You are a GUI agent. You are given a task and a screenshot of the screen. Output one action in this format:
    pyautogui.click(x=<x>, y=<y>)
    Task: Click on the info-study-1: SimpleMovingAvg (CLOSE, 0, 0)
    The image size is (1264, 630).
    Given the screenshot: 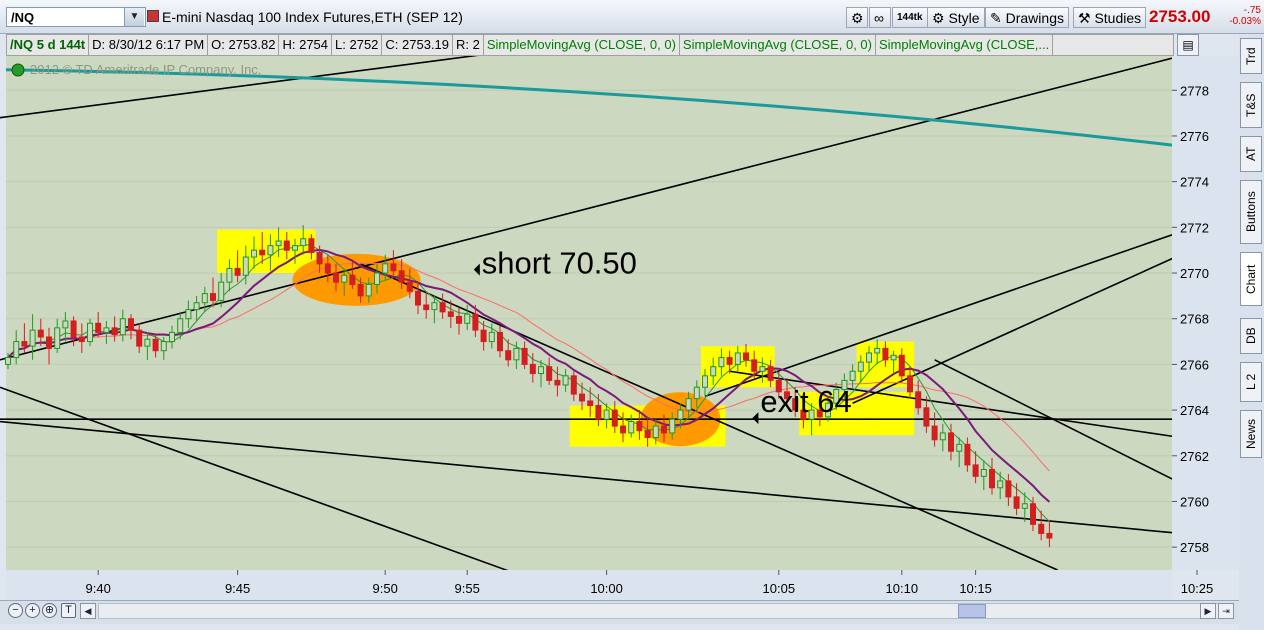 What is the action you would take?
    pyautogui.click(x=582, y=45)
    